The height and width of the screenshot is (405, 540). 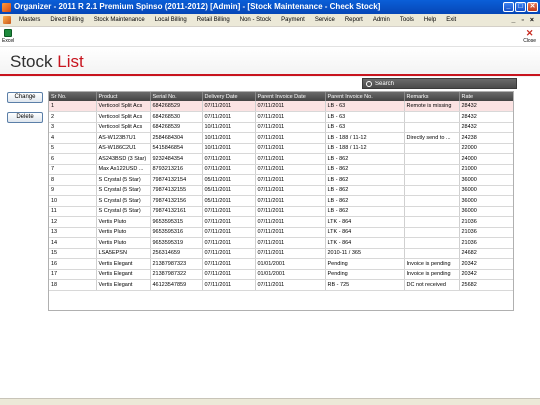 I want to click on status-bar, so click(x=270, y=401).